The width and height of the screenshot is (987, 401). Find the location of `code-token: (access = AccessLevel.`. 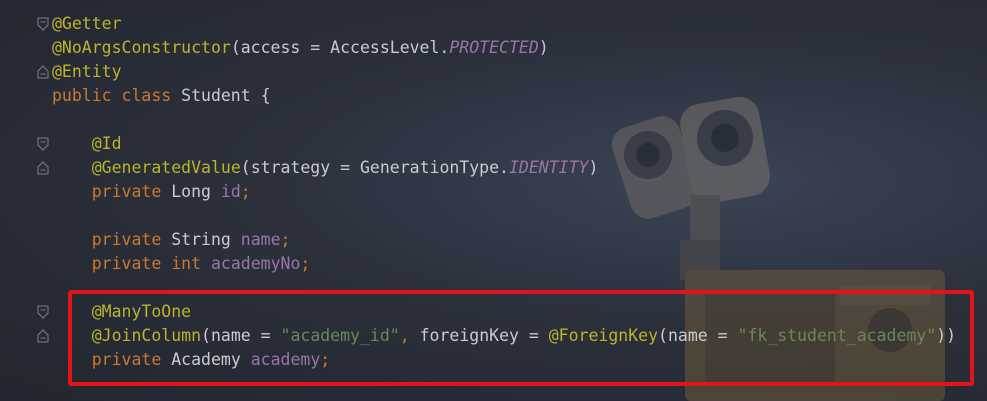

code-token: (access = AccessLevel. is located at coordinates (340, 47).